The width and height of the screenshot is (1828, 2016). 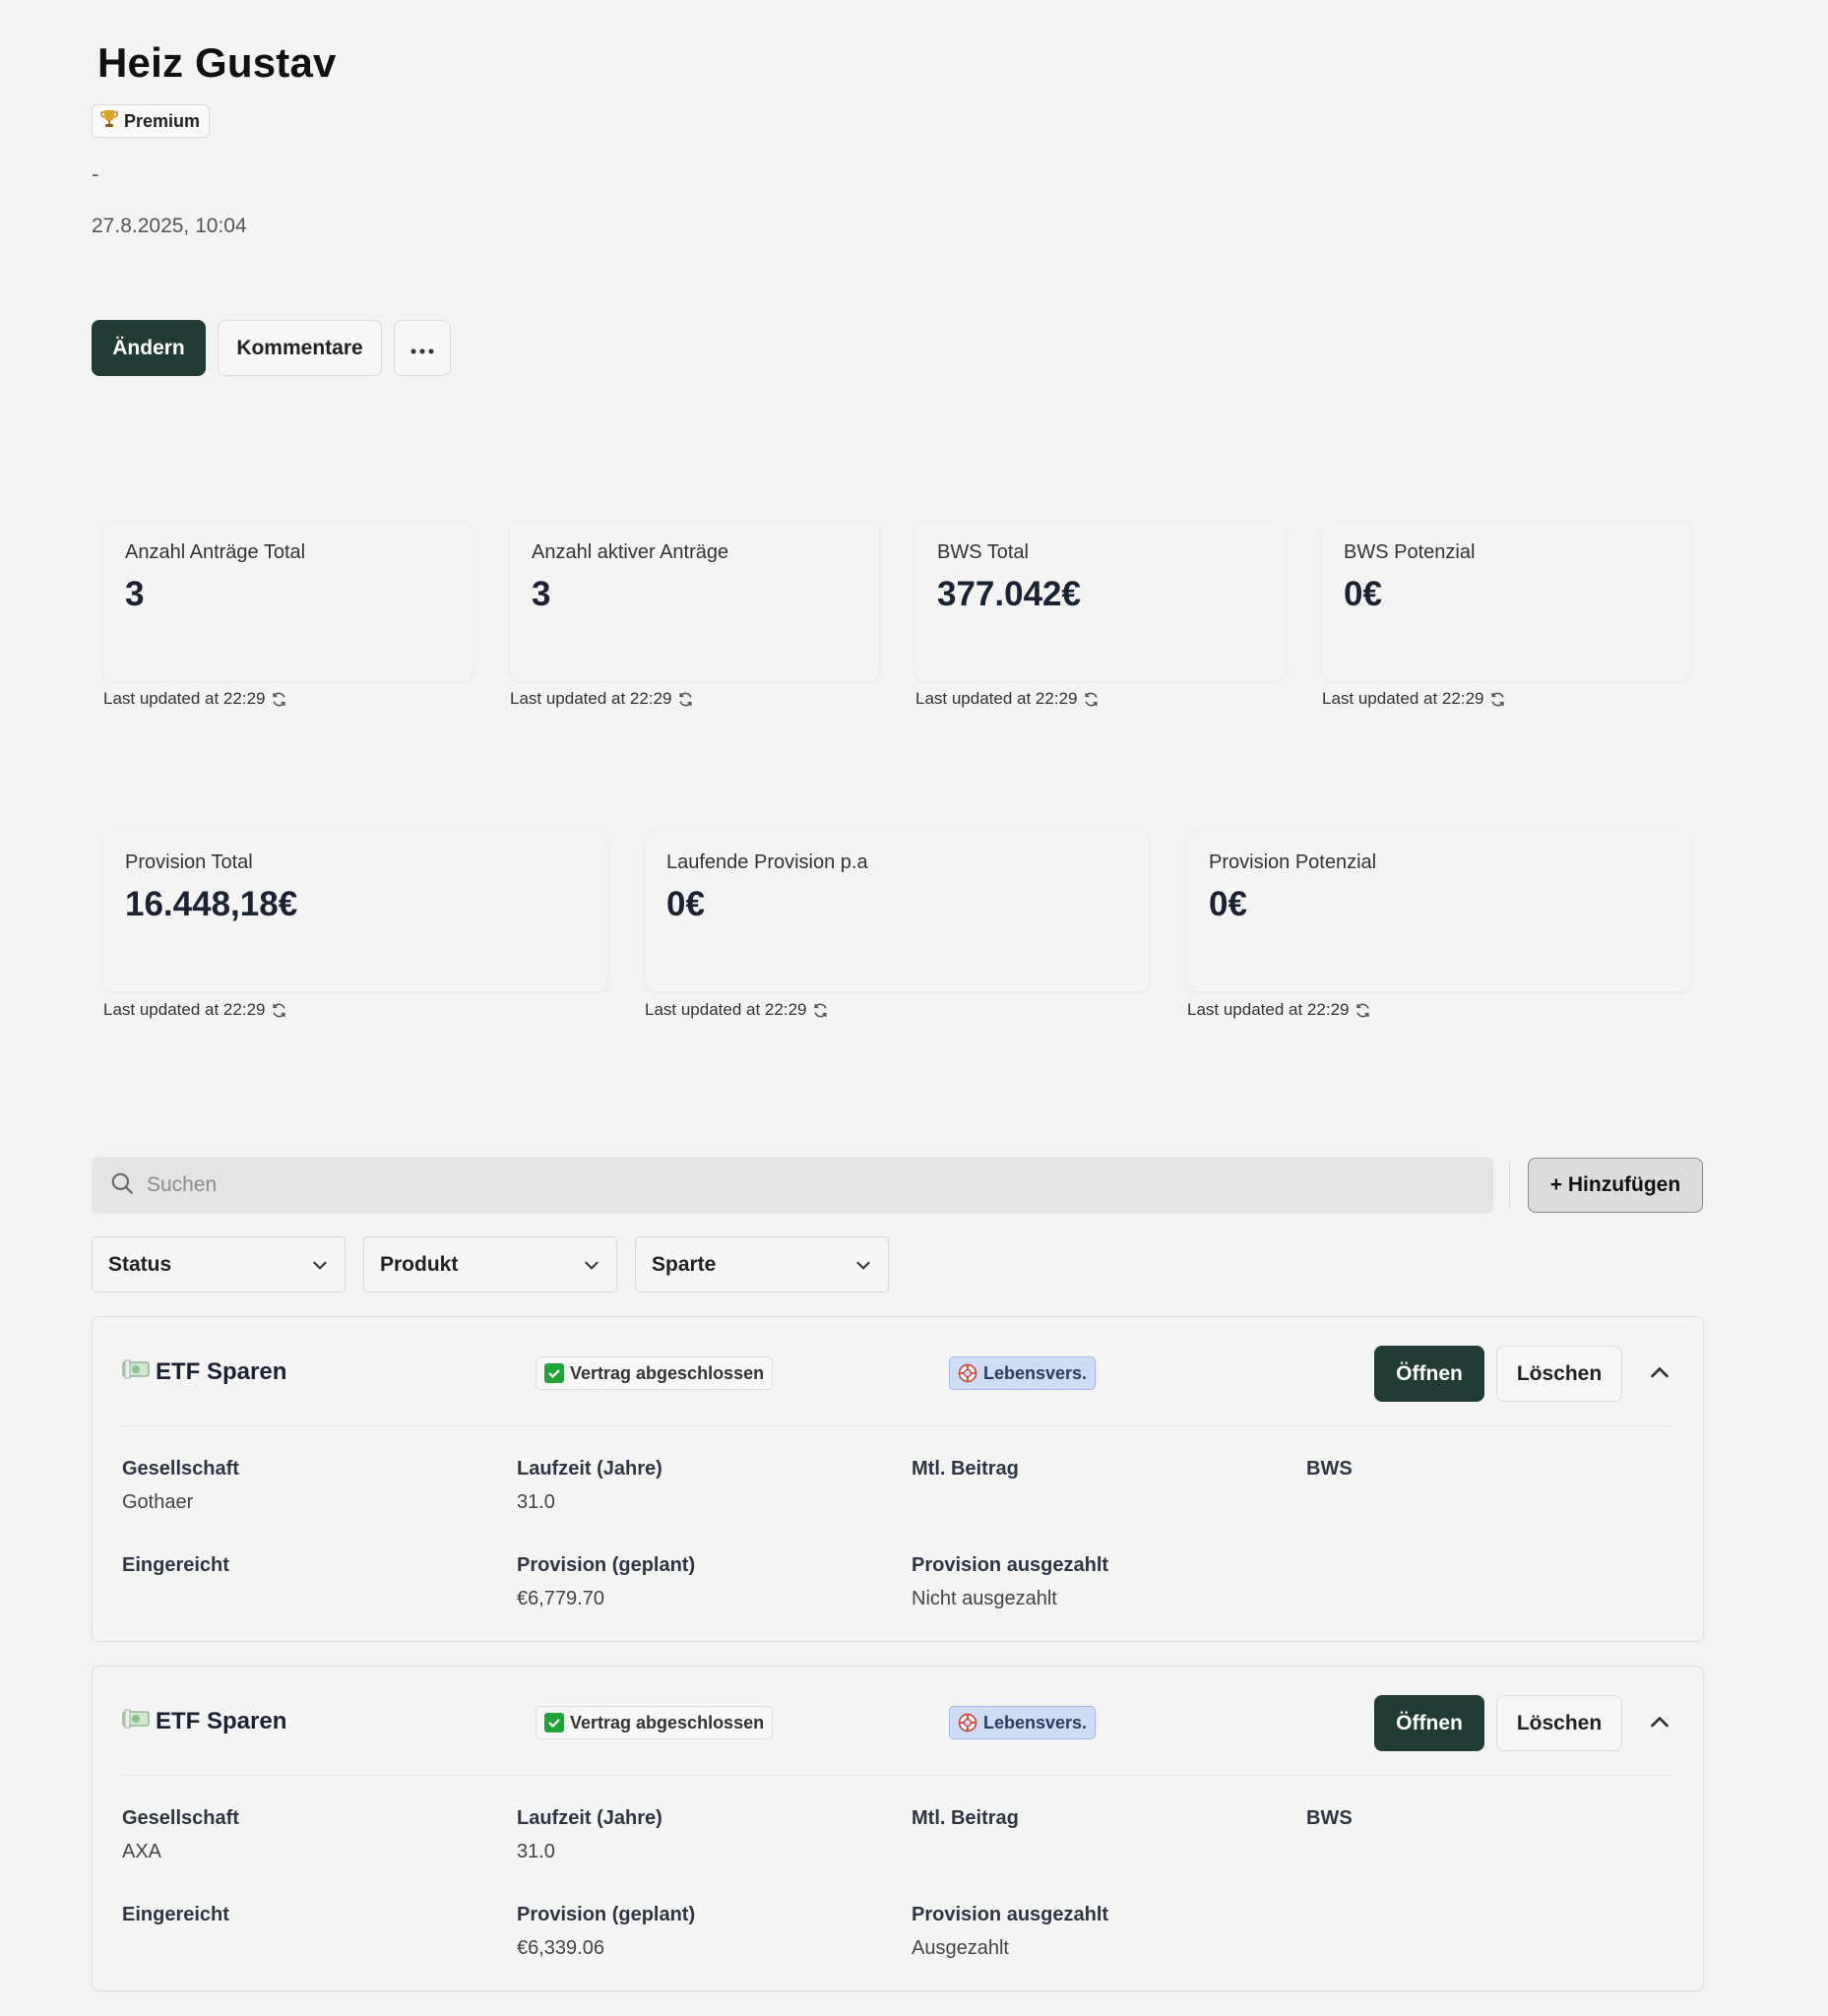 I want to click on search-bar, so click(x=792, y=1185).